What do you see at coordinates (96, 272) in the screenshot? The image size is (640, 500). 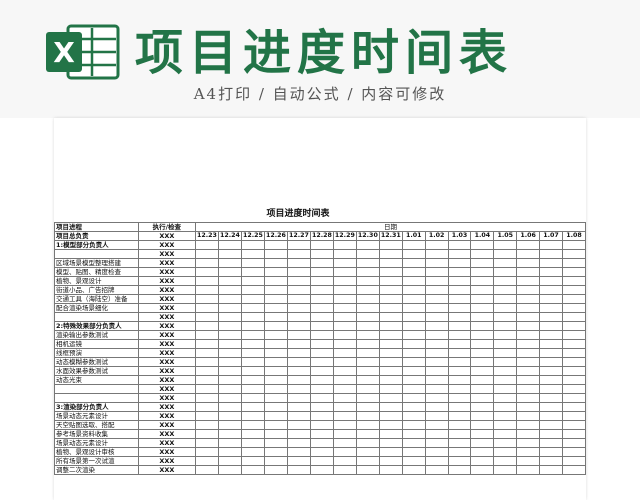 I see `task-label: 模型、贴图、精度检查` at bounding box center [96, 272].